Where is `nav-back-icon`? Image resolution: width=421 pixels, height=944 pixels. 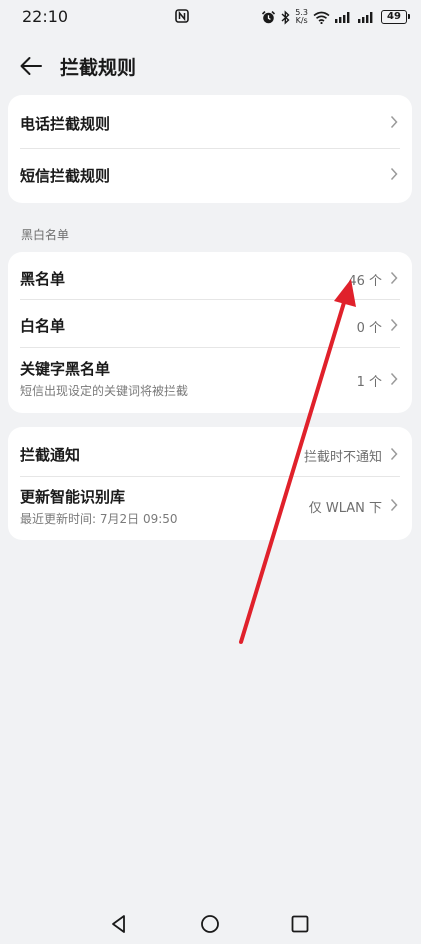
nav-back-icon is located at coordinates (119, 924).